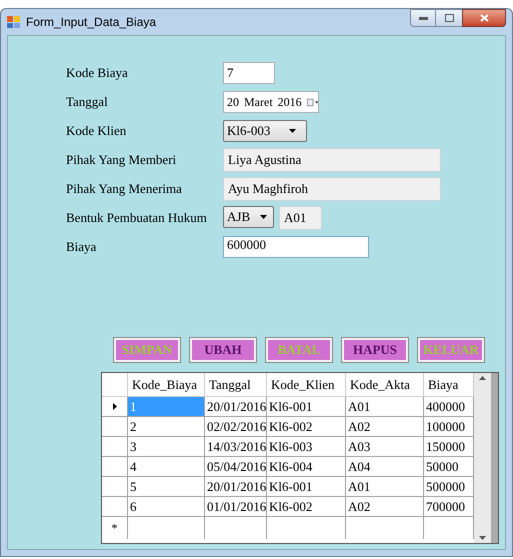  I want to click on month-text: Maret, so click(258, 102).